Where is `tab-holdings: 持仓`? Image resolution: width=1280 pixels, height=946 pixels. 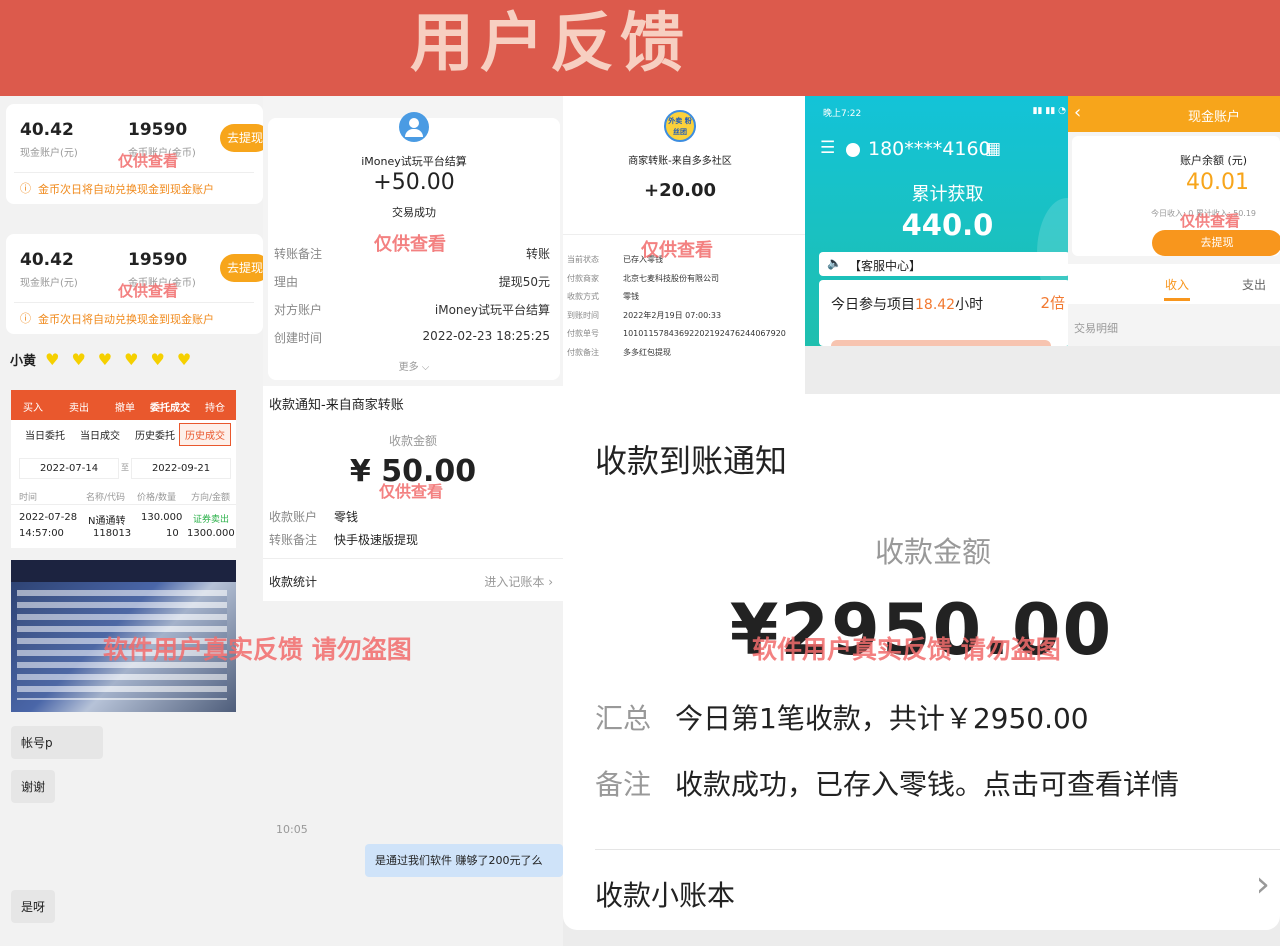
tab-holdings: 持仓 is located at coordinates (215, 406).